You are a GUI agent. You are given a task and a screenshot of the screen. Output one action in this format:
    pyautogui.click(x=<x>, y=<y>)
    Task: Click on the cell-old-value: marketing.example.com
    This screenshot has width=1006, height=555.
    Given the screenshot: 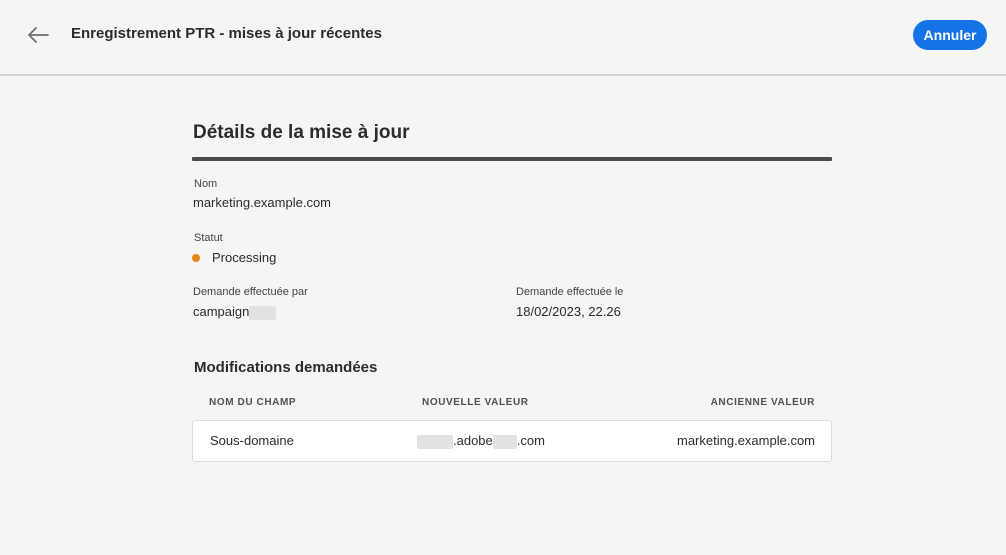 What is the action you would take?
    pyautogui.click(x=746, y=440)
    